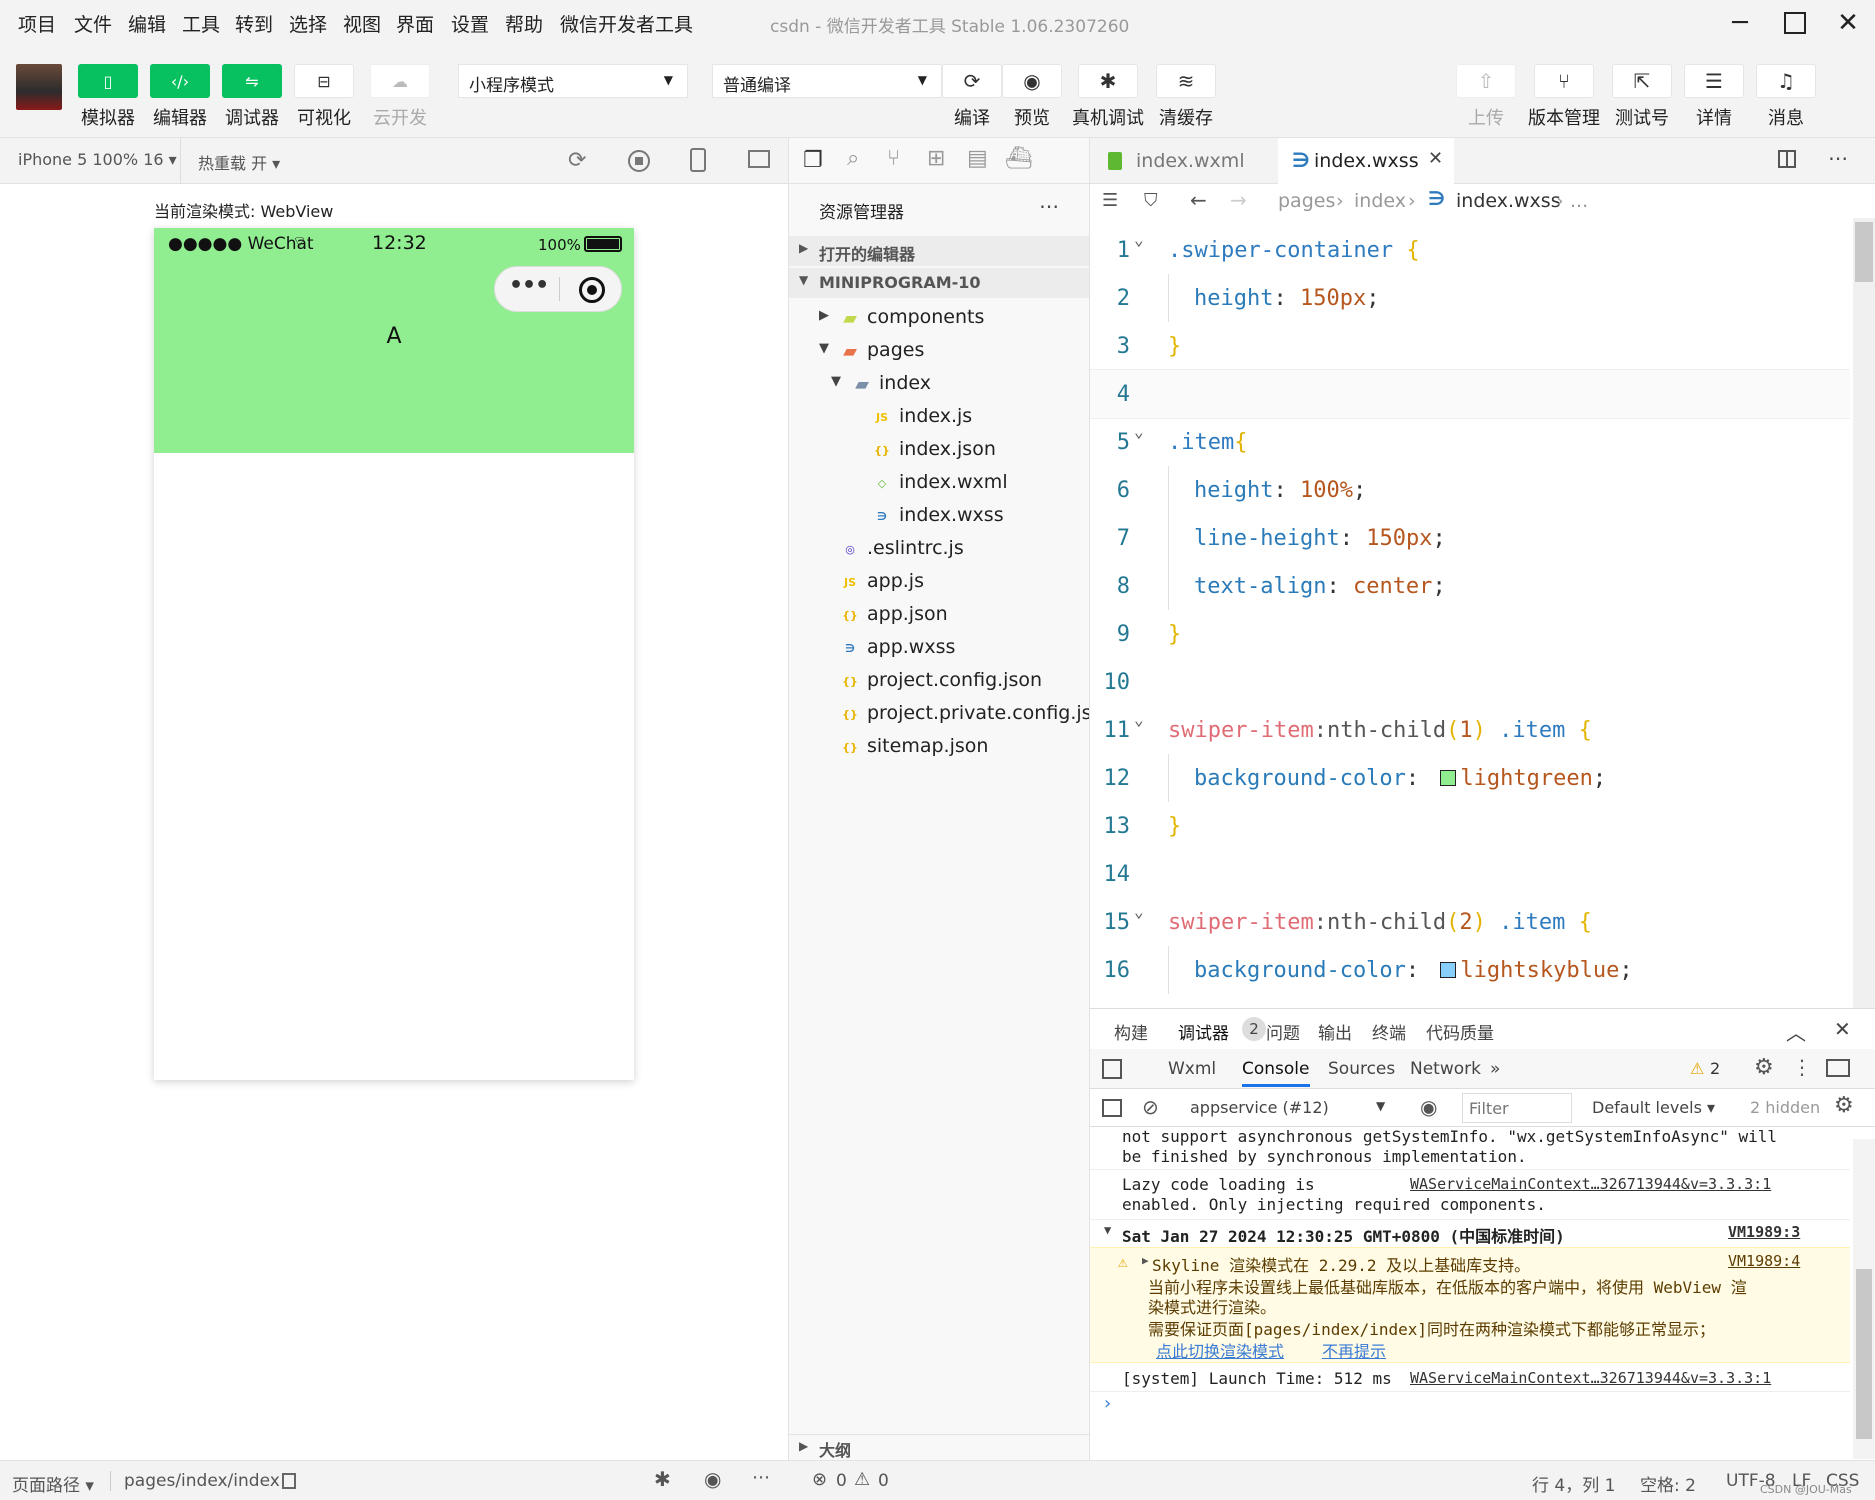 Image resolution: width=1875 pixels, height=1500 pixels. Describe the element at coordinates (1354, 1350) in the screenshot. I see `dont-show-again-link: 不再提示` at that location.